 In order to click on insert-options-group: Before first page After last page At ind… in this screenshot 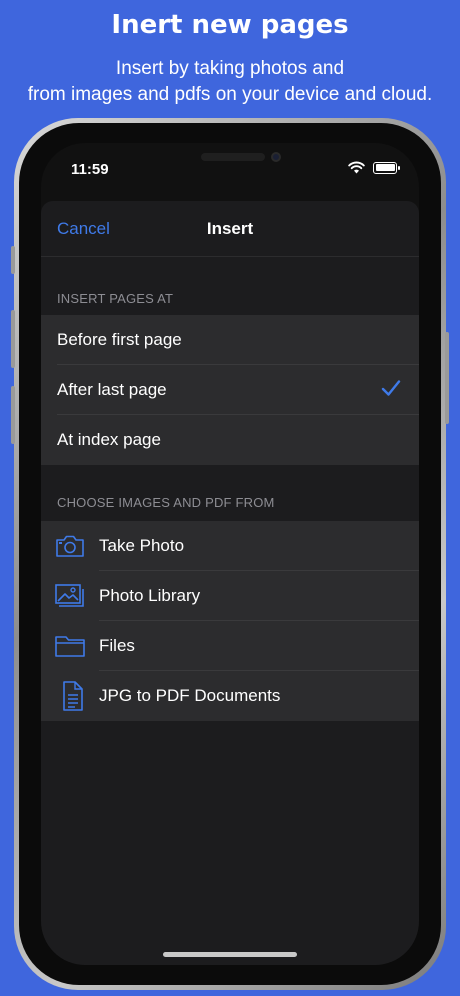, I will do `click(230, 390)`.